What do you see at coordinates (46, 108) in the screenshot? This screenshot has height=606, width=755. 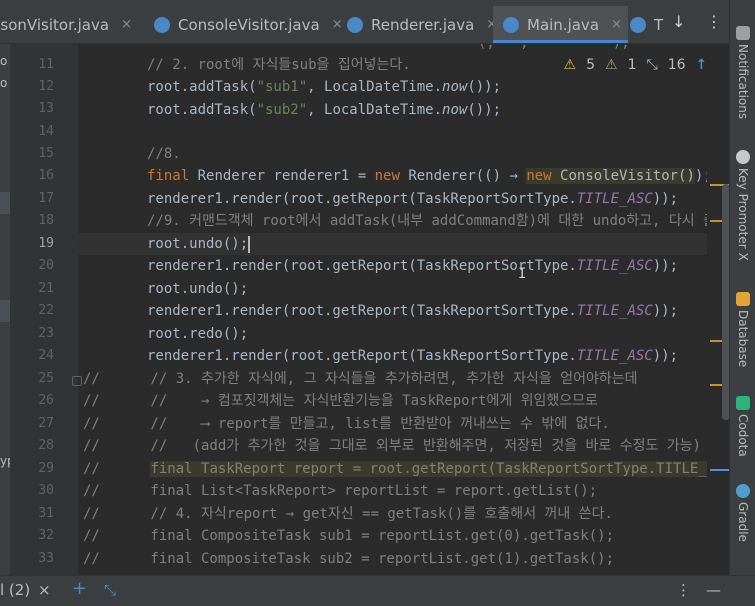 I see `line-number: 13` at bounding box center [46, 108].